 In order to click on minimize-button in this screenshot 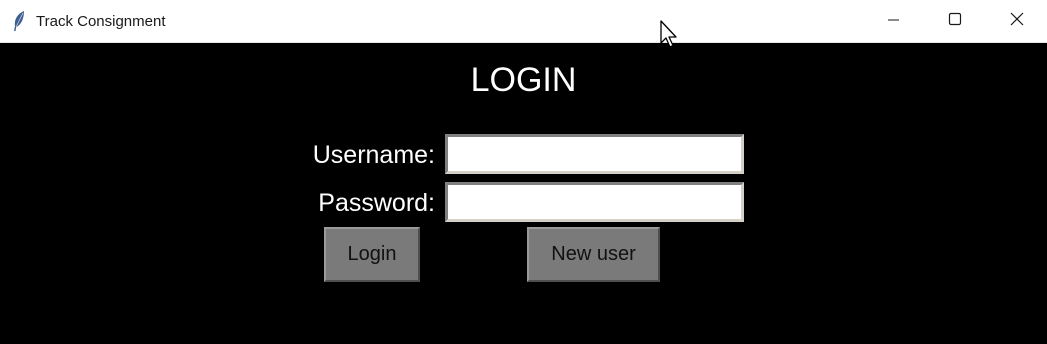, I will do `click(894, 21)`.